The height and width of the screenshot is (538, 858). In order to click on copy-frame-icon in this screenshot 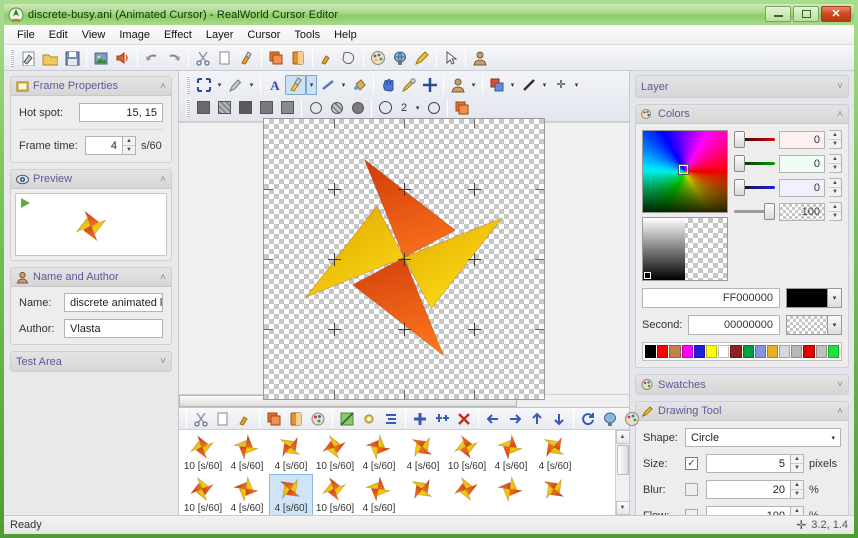, I will do `click(223, 419)`.